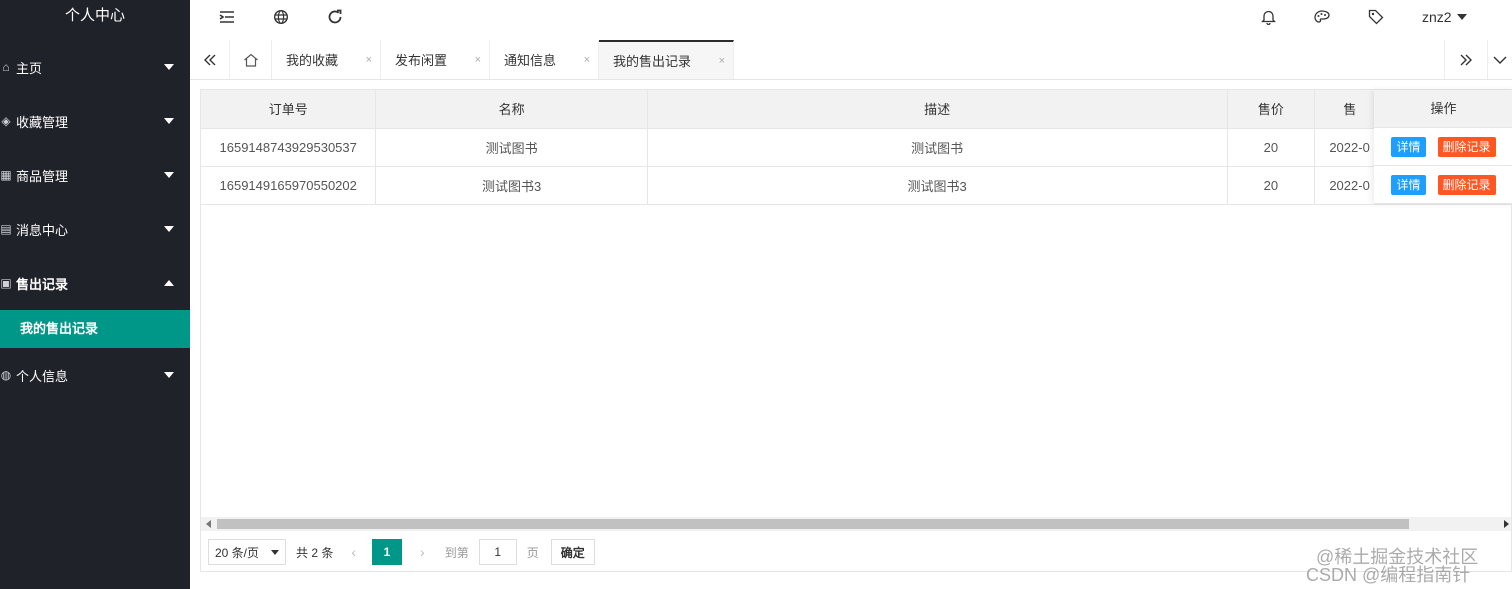 This screenshot has height=589, width=1512. What do you see at coordinates (289, 109) in the screenshot?
I see `col-header-order: 订单号` at bounding box center [289, 109].